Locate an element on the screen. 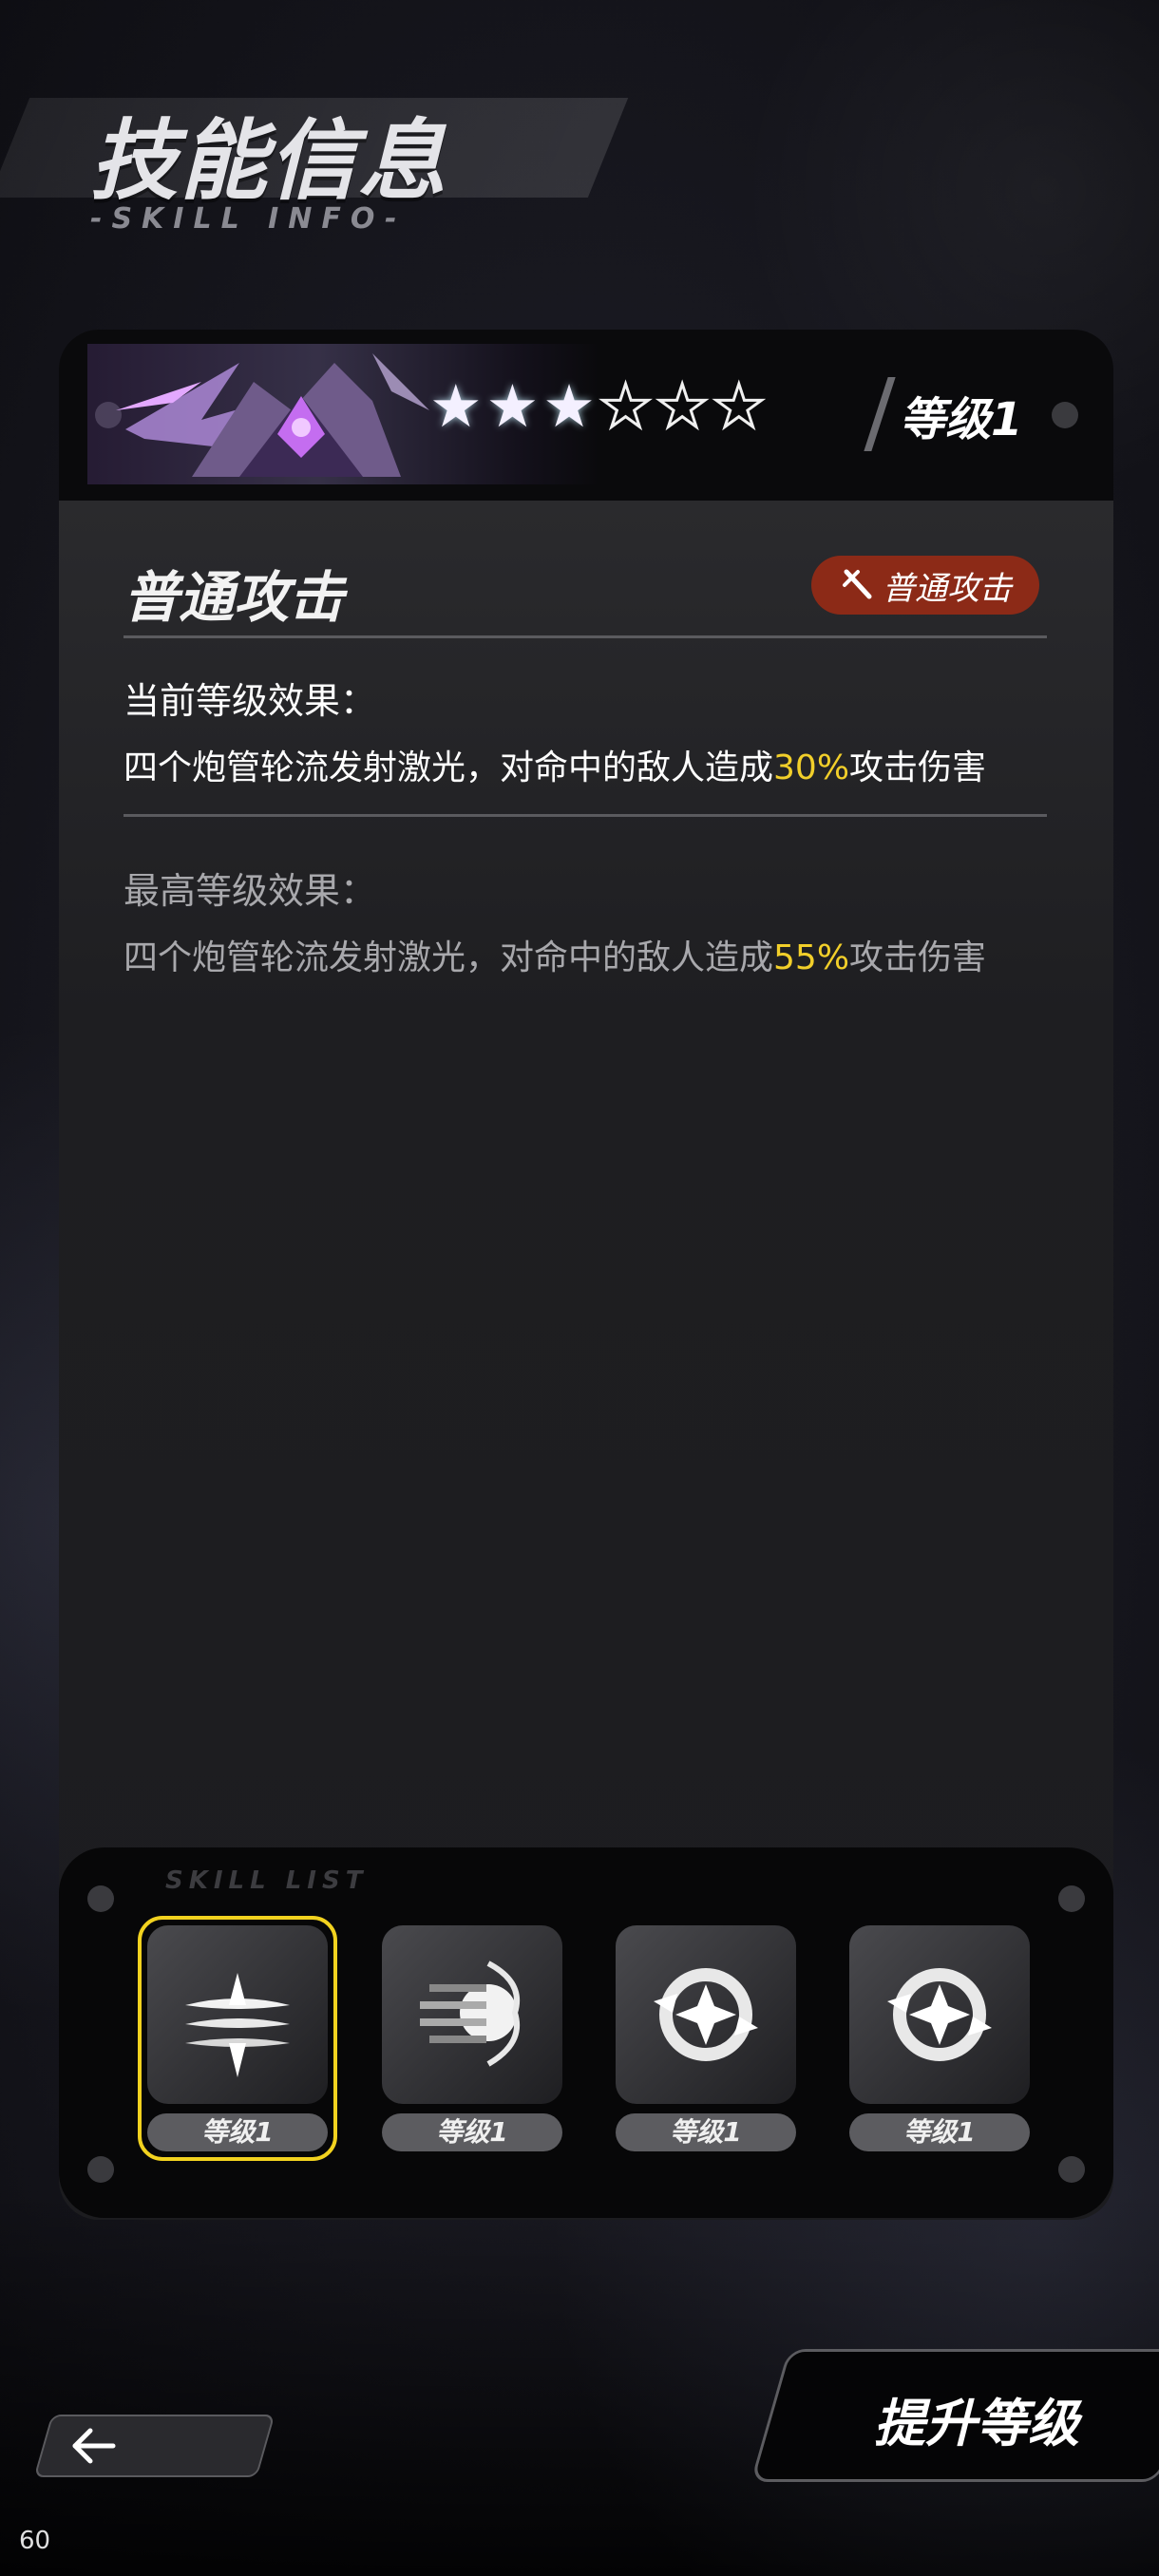 The height and width of the screenshot is (2576, 1159). title-block: 技能信息 -SKILL INFO- is located at coordinates (314, 171).